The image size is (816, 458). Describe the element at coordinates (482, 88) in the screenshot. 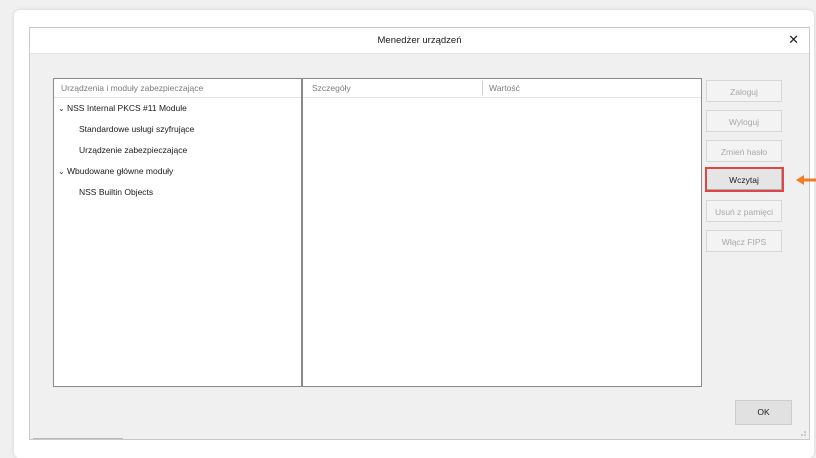

I see `column-divider` at that location.